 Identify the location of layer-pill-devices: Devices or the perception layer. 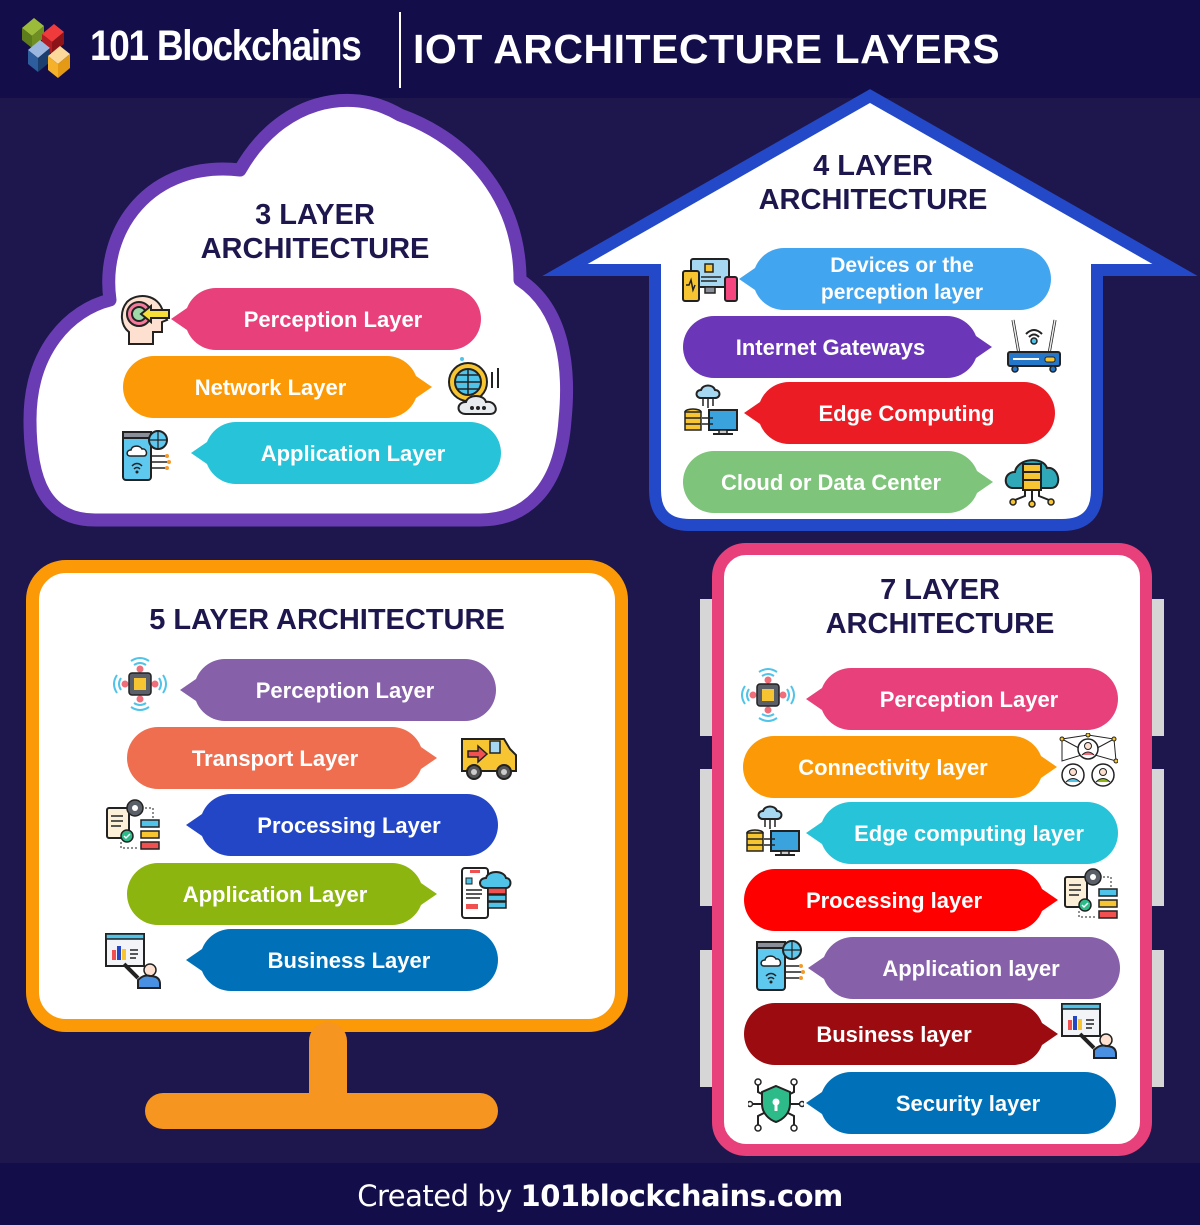
(895, 279).